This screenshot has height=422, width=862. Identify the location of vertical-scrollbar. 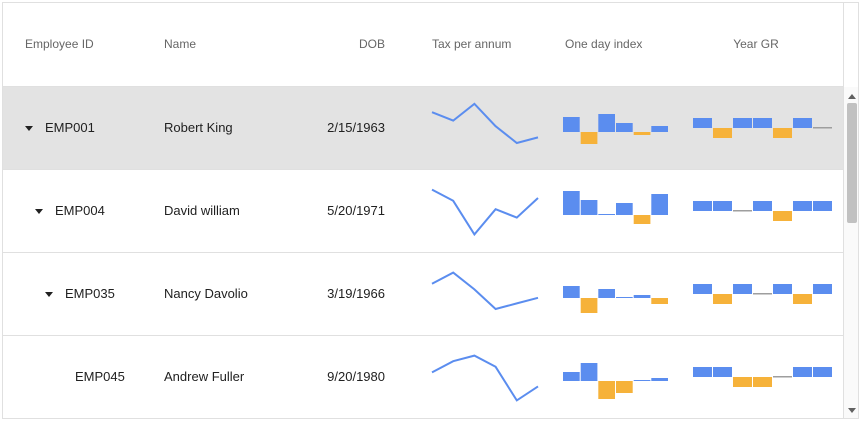
(850, 252).